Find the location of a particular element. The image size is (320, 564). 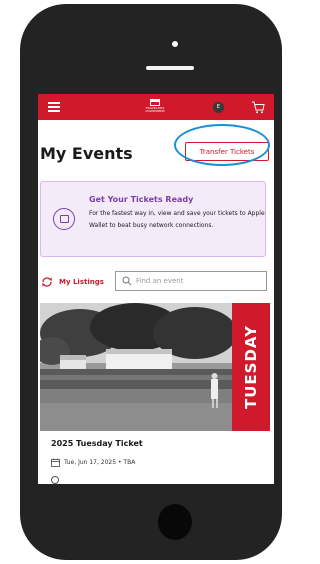

promo-title: Get Your Tickets Ready is located at coordinates (141, 199).